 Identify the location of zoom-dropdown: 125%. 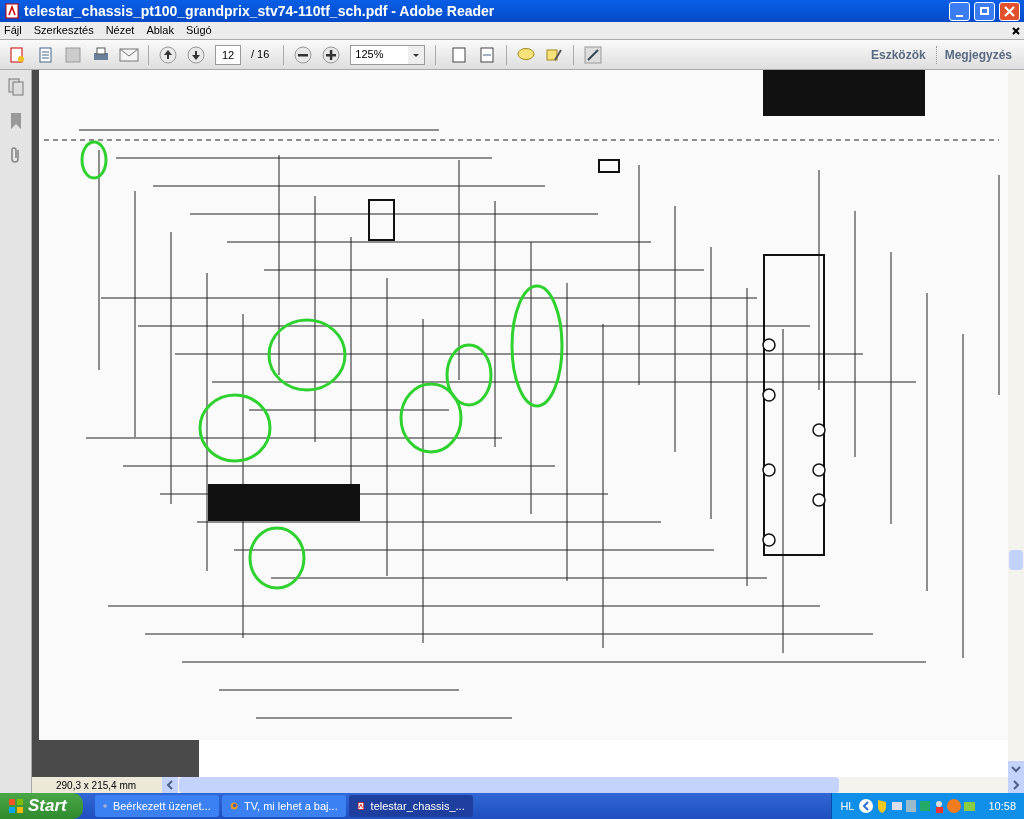
(388, 54).